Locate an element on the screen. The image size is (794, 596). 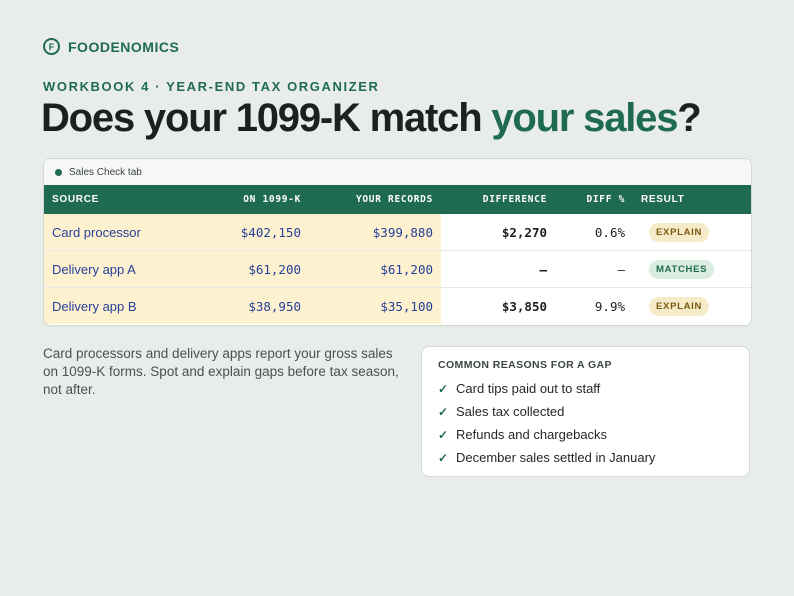
list-item: ✓ Sales tax collected is located at coordinates (585, 411).